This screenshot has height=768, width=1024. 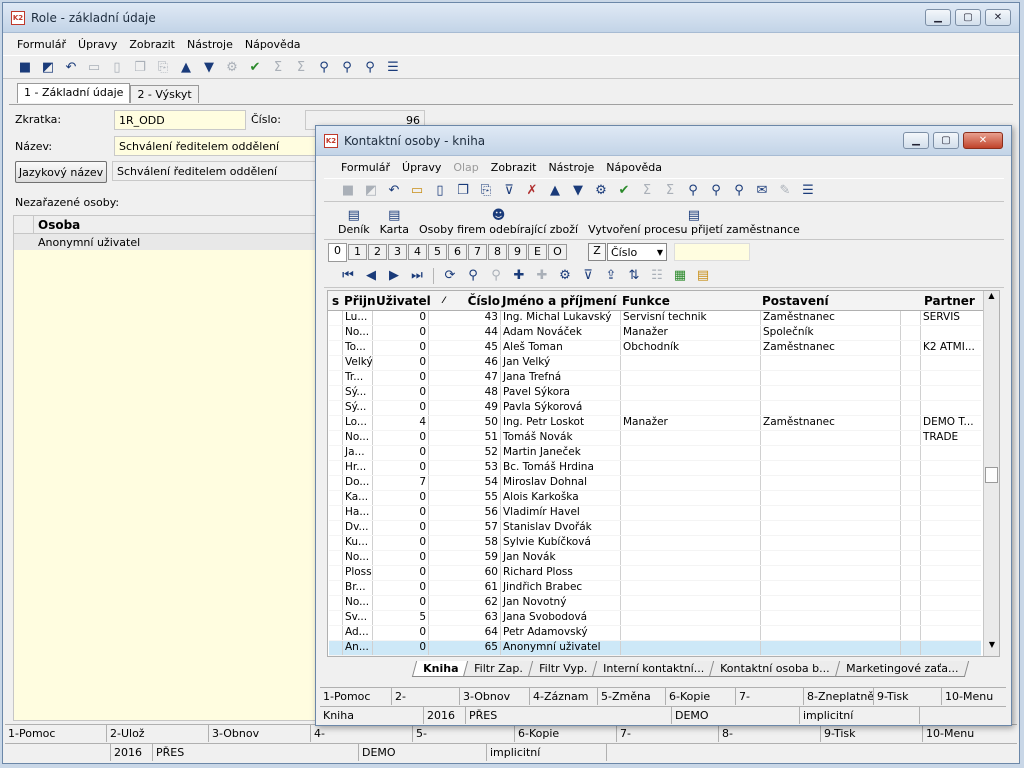 I want to click on tools-icon: ⚙, so click(x=232, y=67).